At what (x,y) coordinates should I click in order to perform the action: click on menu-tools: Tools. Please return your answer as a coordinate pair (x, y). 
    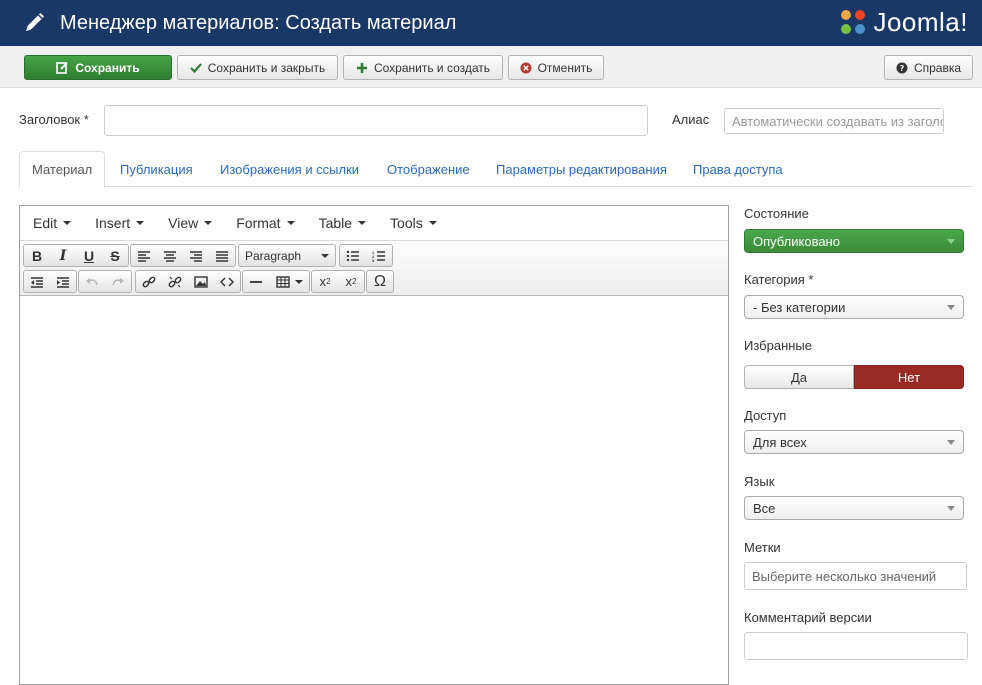
    Looking at the image, I should click on (413, 223).